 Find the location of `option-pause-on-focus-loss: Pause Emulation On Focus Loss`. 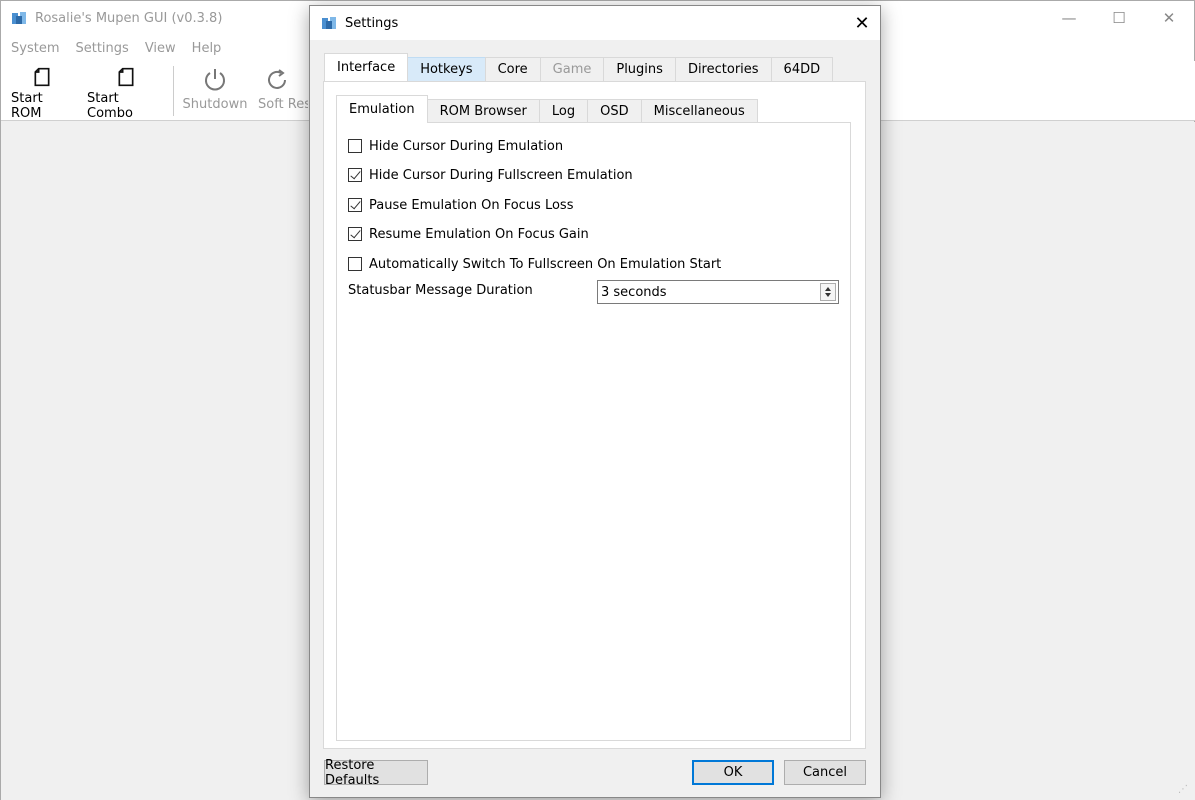

option-pause-on-focus-loss: Pause Emulation On Focus Loss is located at coordinates (460, 205).